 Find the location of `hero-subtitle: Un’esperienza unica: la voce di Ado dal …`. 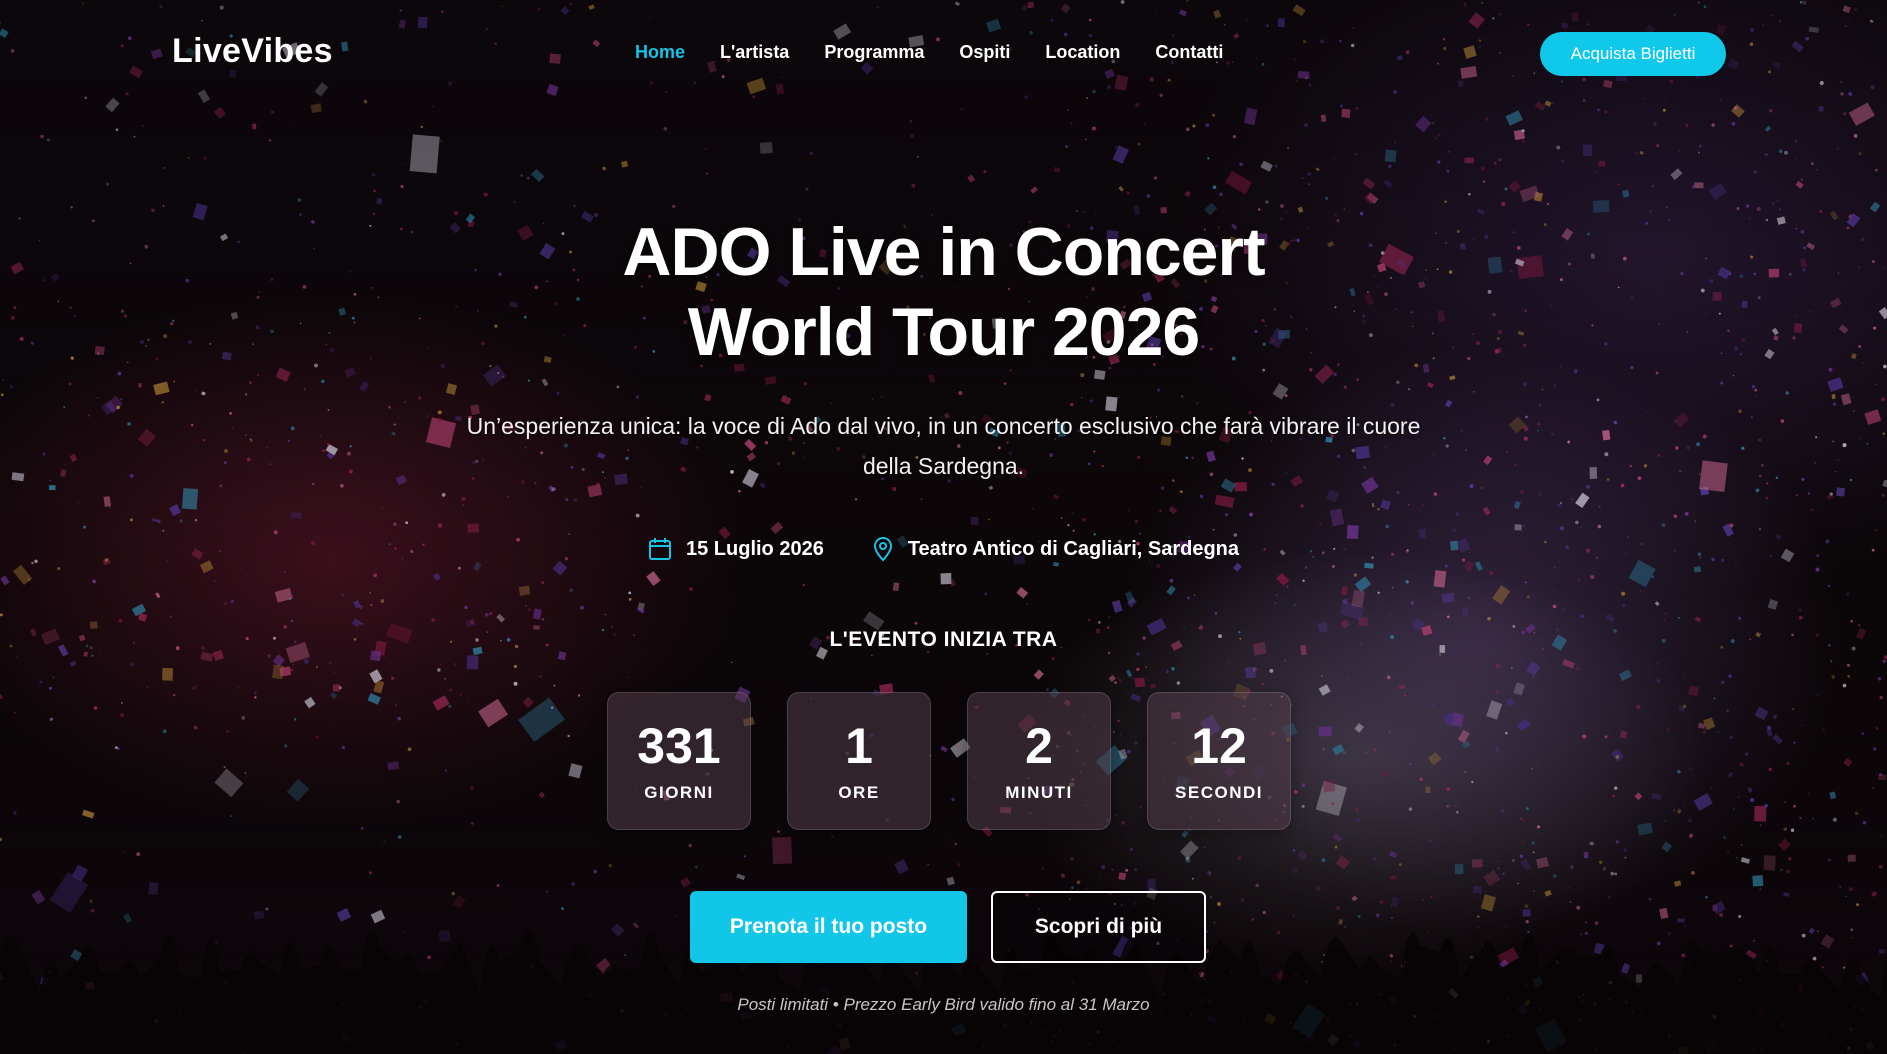

hero-subtitle: Un’esperienza unica: la voce di Ado dal … is located at coordinates (943, 446).